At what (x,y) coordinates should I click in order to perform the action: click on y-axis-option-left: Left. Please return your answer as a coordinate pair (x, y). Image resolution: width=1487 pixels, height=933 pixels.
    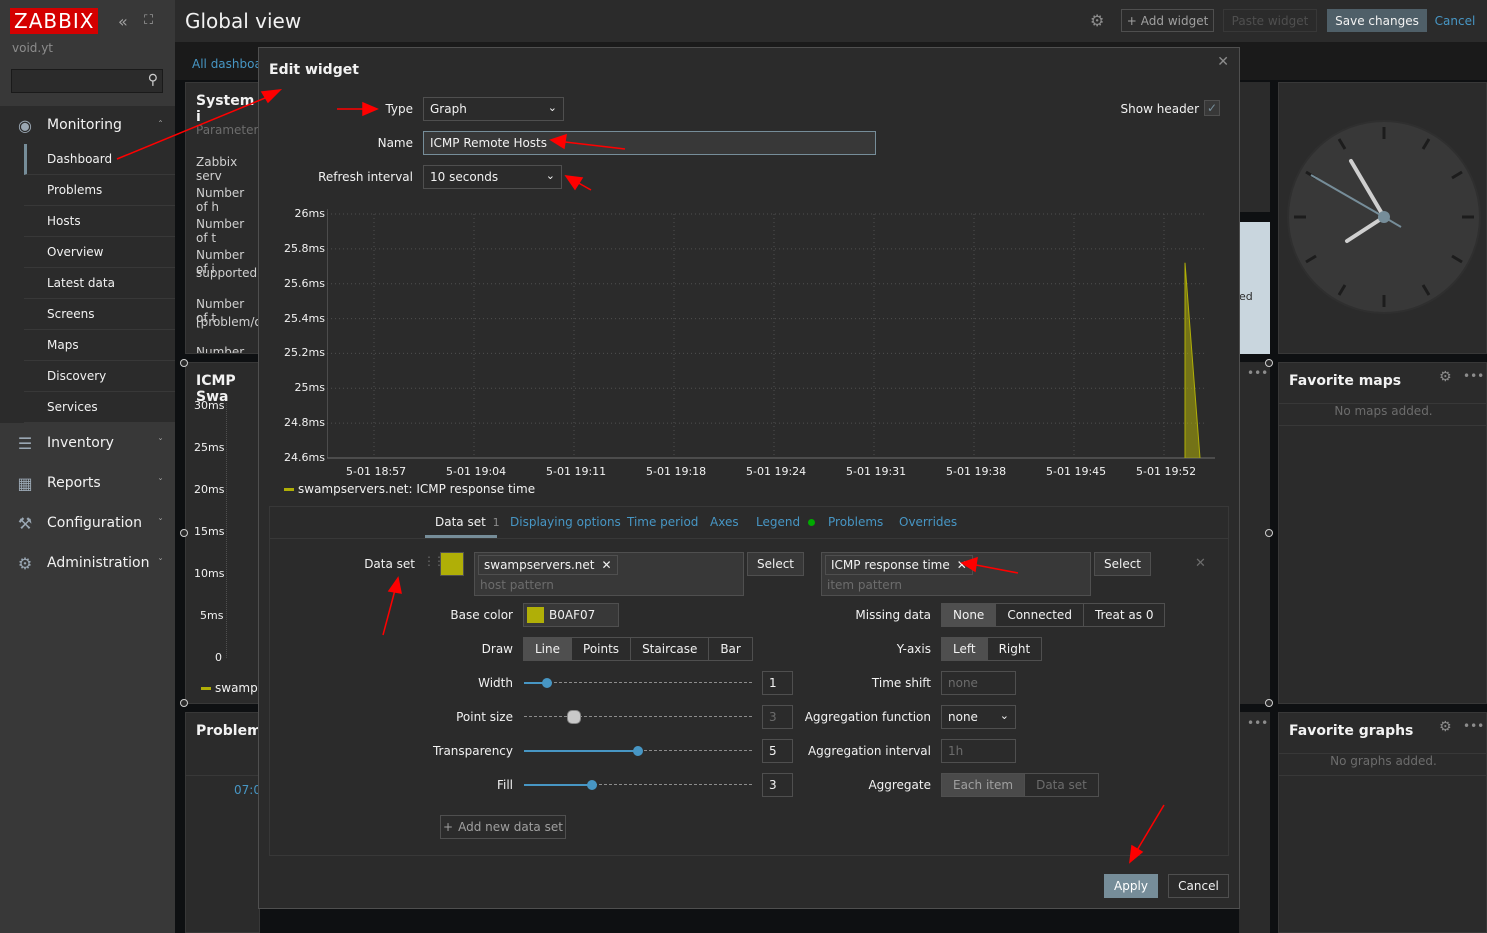
    Looking at the image, I should click on (965, 649).